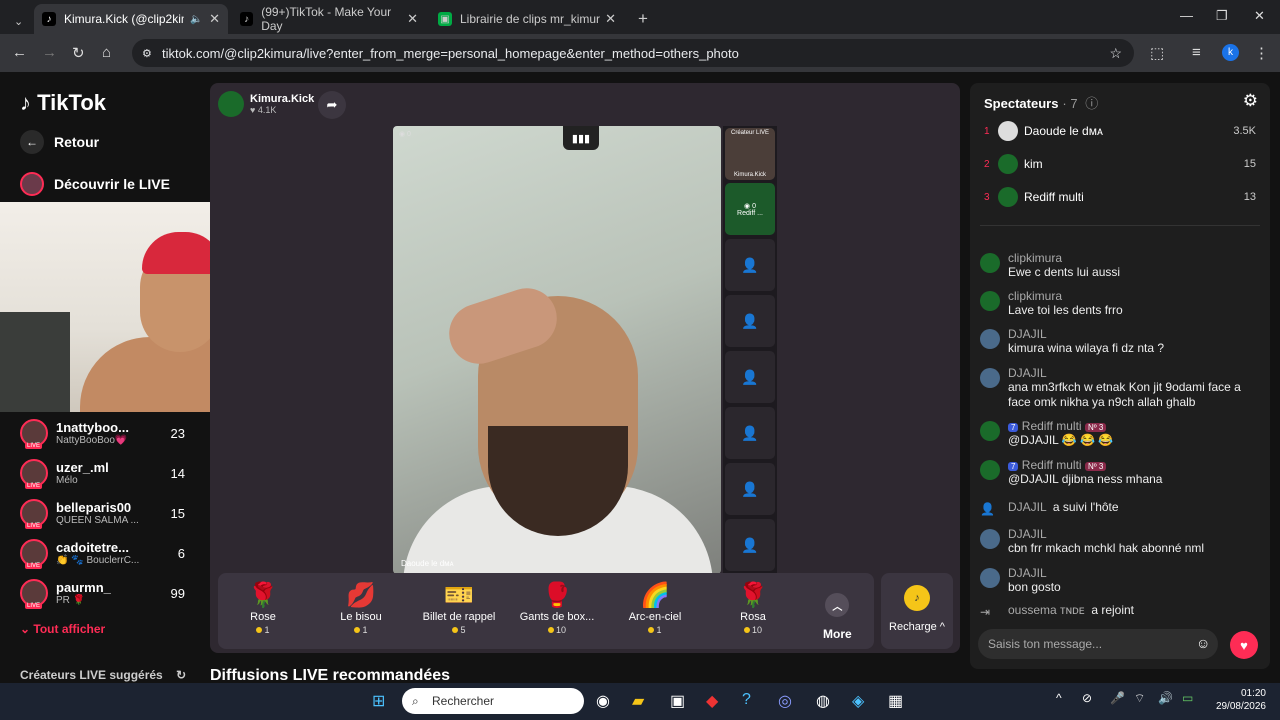 This screenshot has width=1280, height=720. Describe the element at coordinates (837, 605) in the screenshot. I see `chevron-up-icon: ︿` at that location.